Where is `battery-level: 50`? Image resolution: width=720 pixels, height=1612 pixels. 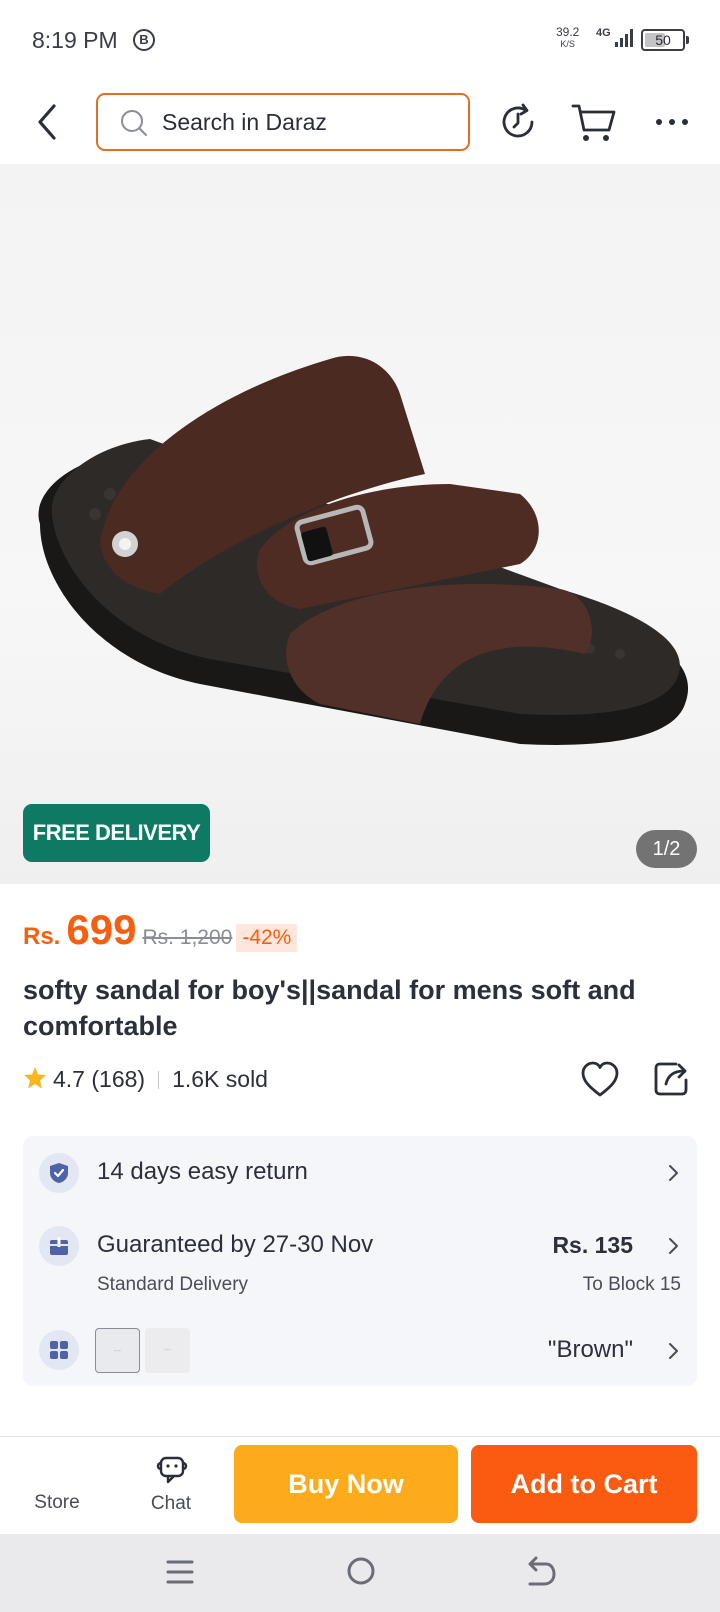
battery-level: 50 is located at coordinates (663, 40).